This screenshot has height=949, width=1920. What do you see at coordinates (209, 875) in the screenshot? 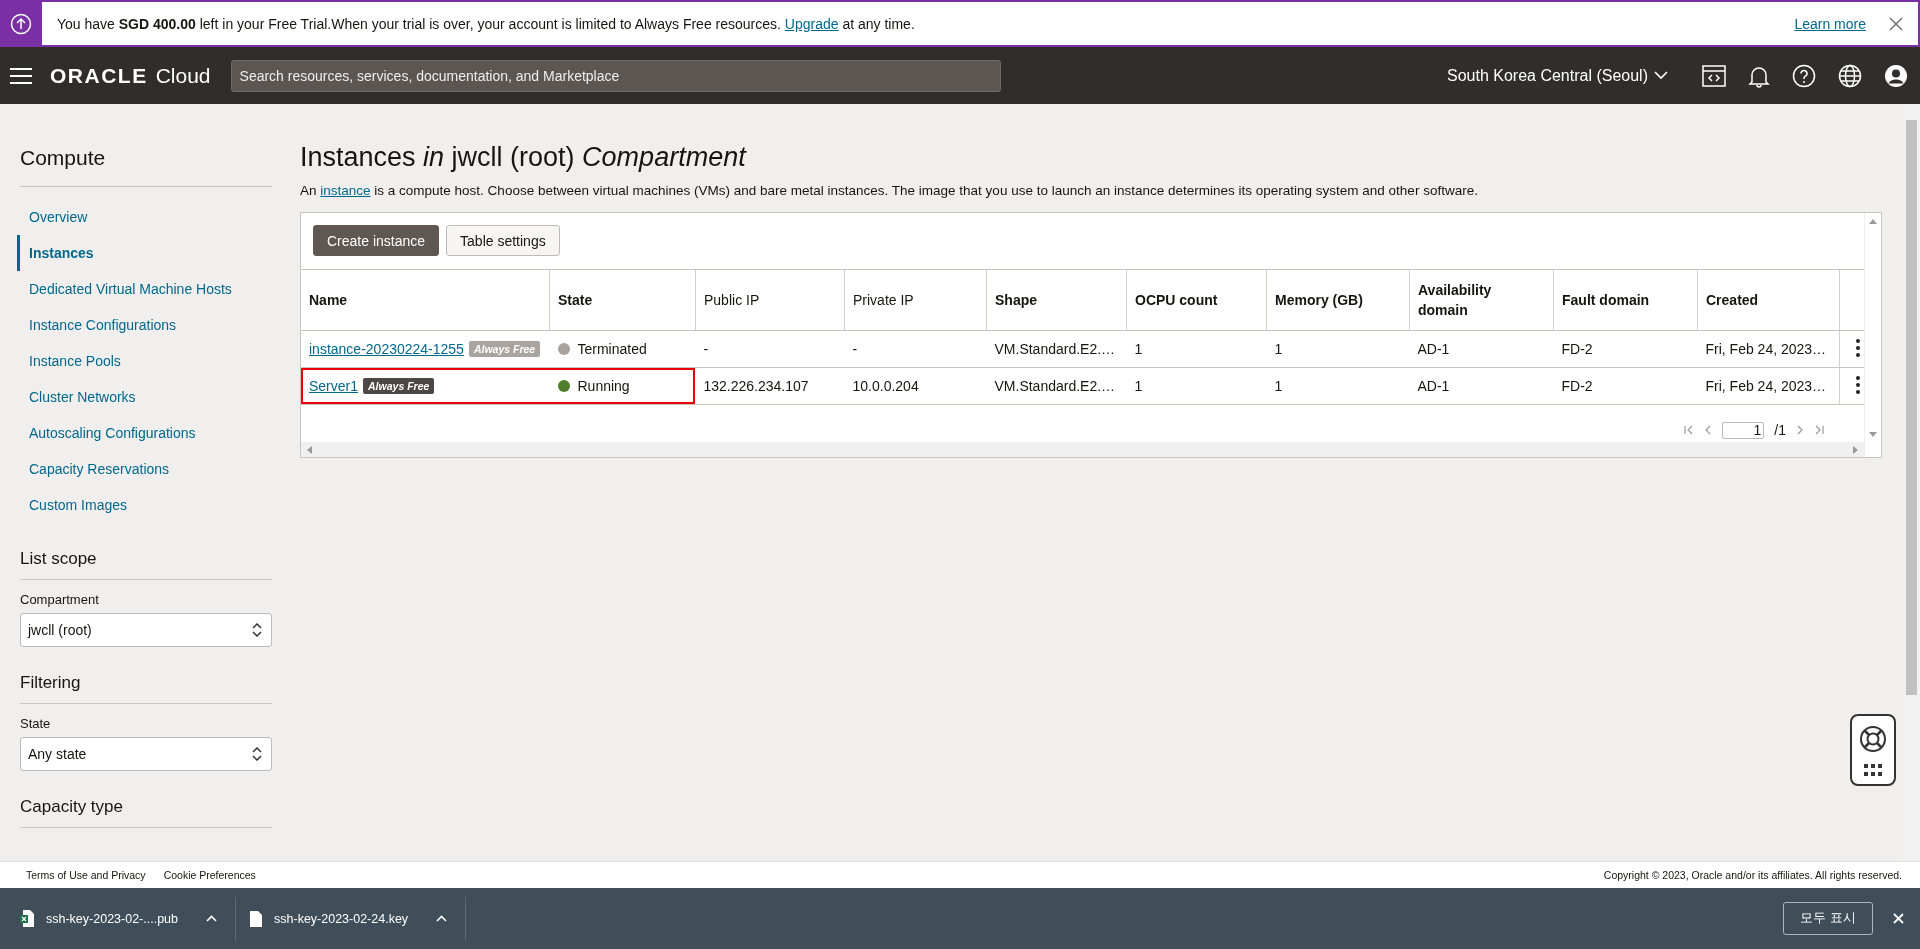
I see `footer-link: Cookie Preferences` at bounding box center [209, 875].